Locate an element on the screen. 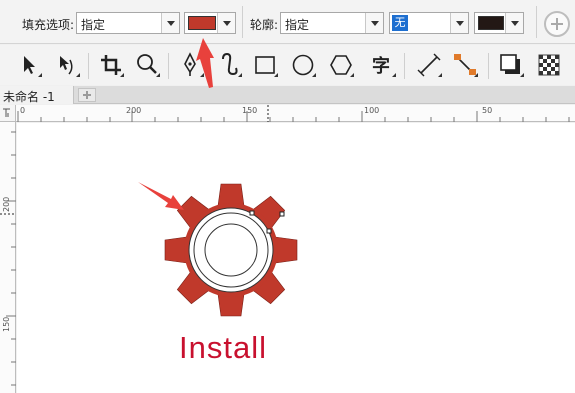 The height and width of the screenshot is (393, 575). gear-shape is located at coordinates (231, 250).